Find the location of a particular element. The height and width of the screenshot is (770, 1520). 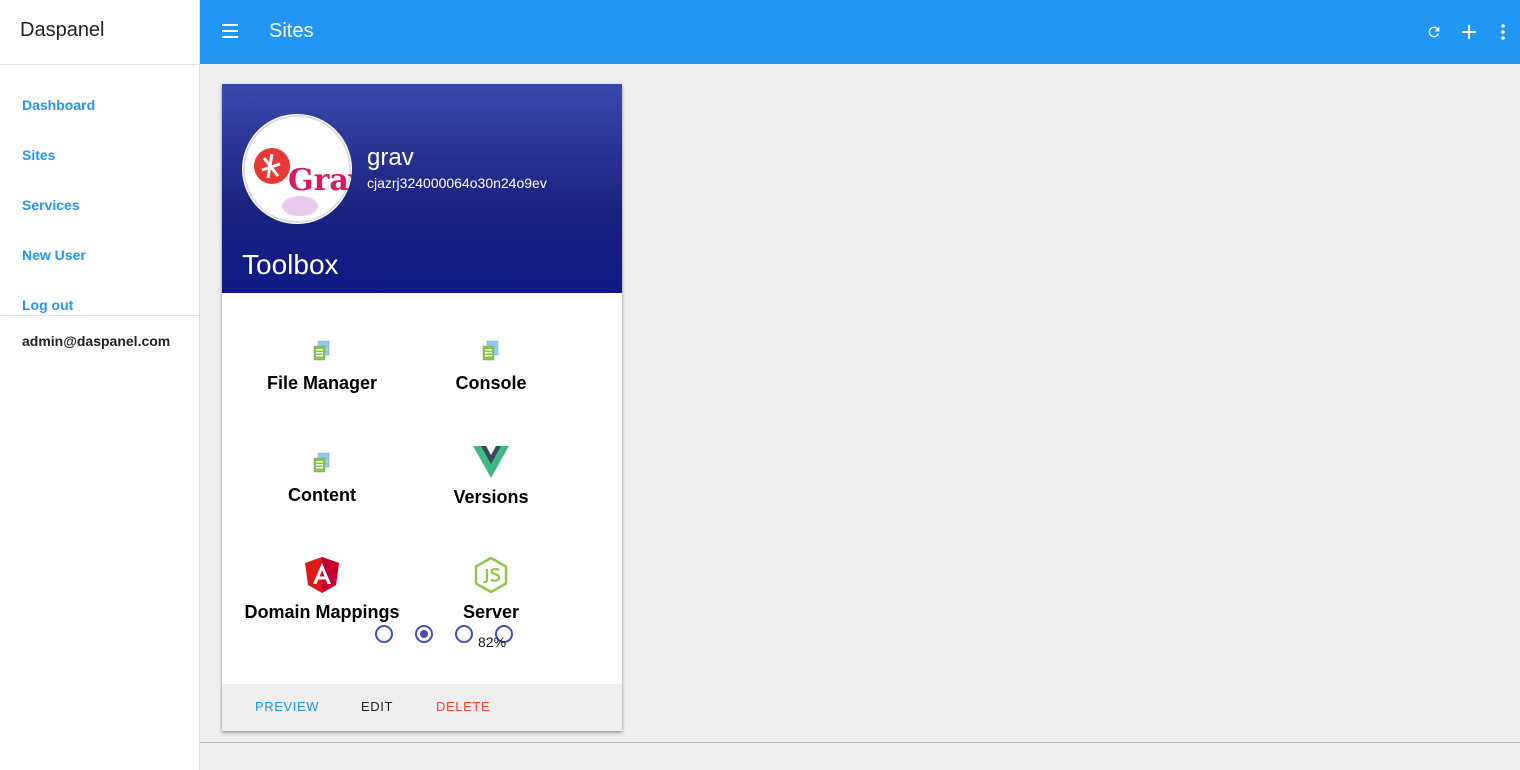

tool-domain-mappings: Domain Mappings is located at coordinates (322, 590).